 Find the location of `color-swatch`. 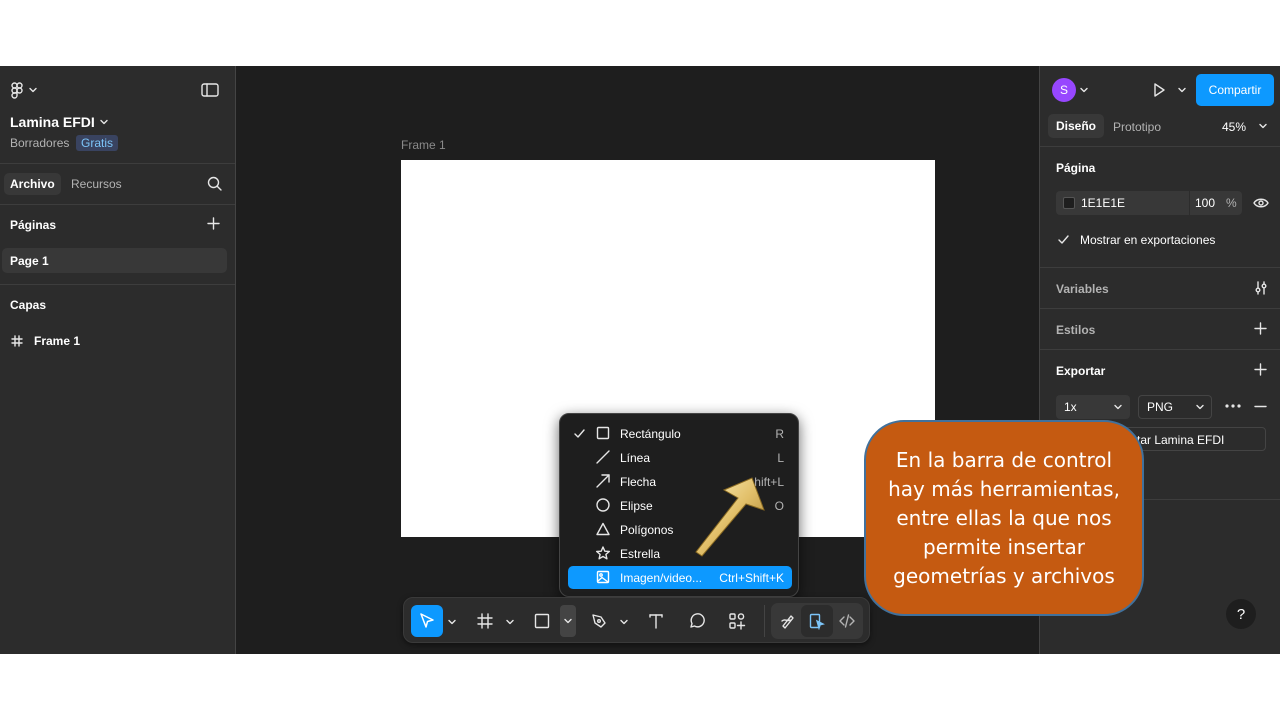

color-swatch is located at coordinates (1069, 203).